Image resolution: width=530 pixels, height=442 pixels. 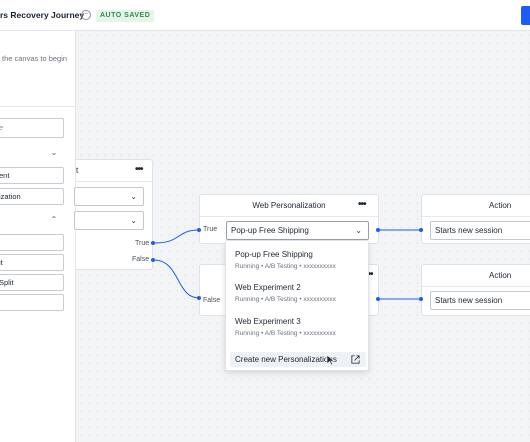 I want to click on personalization-select: Pop-up Free Shipping ⌄, so click(x=297, y=230).